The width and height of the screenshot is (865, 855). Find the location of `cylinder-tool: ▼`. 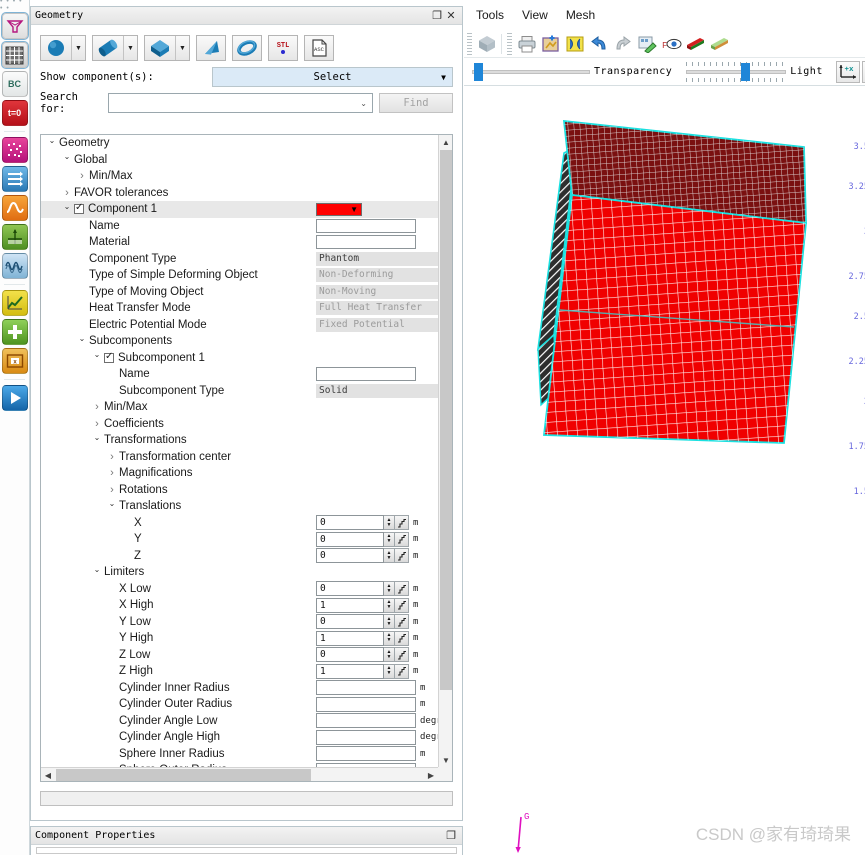

cylinder-tool: ▼ is located at coordinates (115, 48).